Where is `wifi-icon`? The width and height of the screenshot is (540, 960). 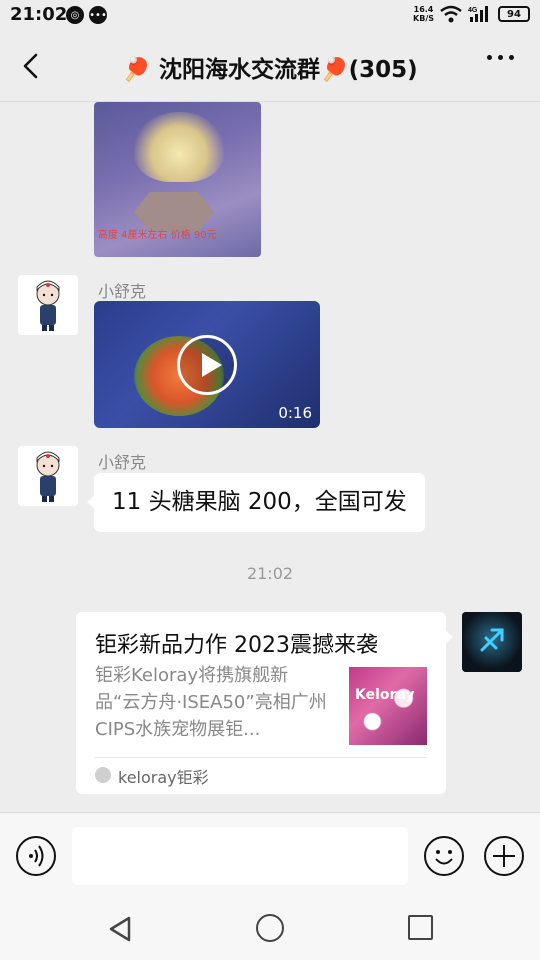
wifi-icon is located at coordinates (451, 14).